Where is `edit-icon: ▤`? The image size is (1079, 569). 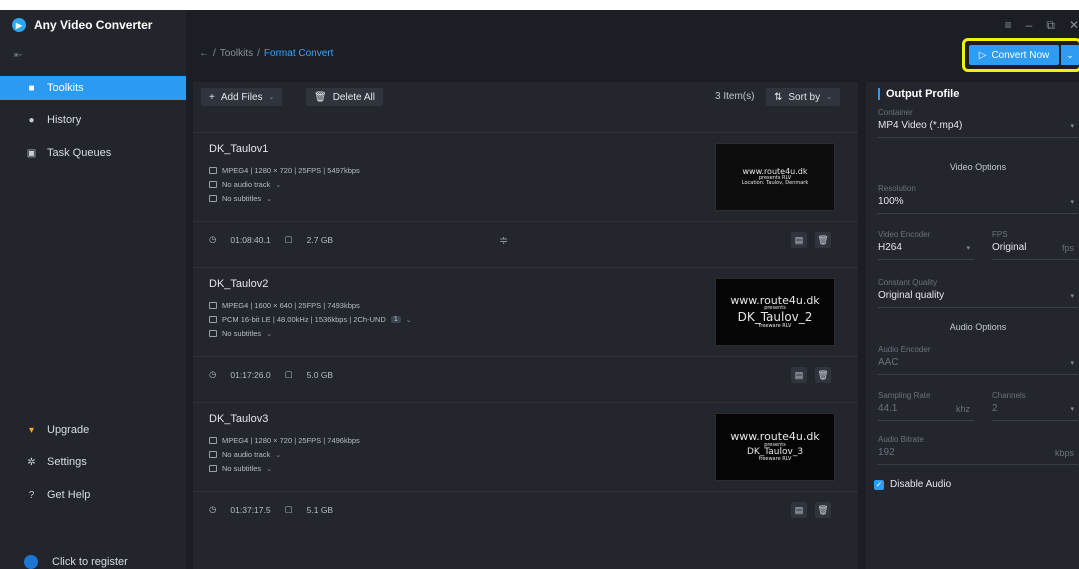
edit-icon: ▤ is located at coordinates (799, 509).